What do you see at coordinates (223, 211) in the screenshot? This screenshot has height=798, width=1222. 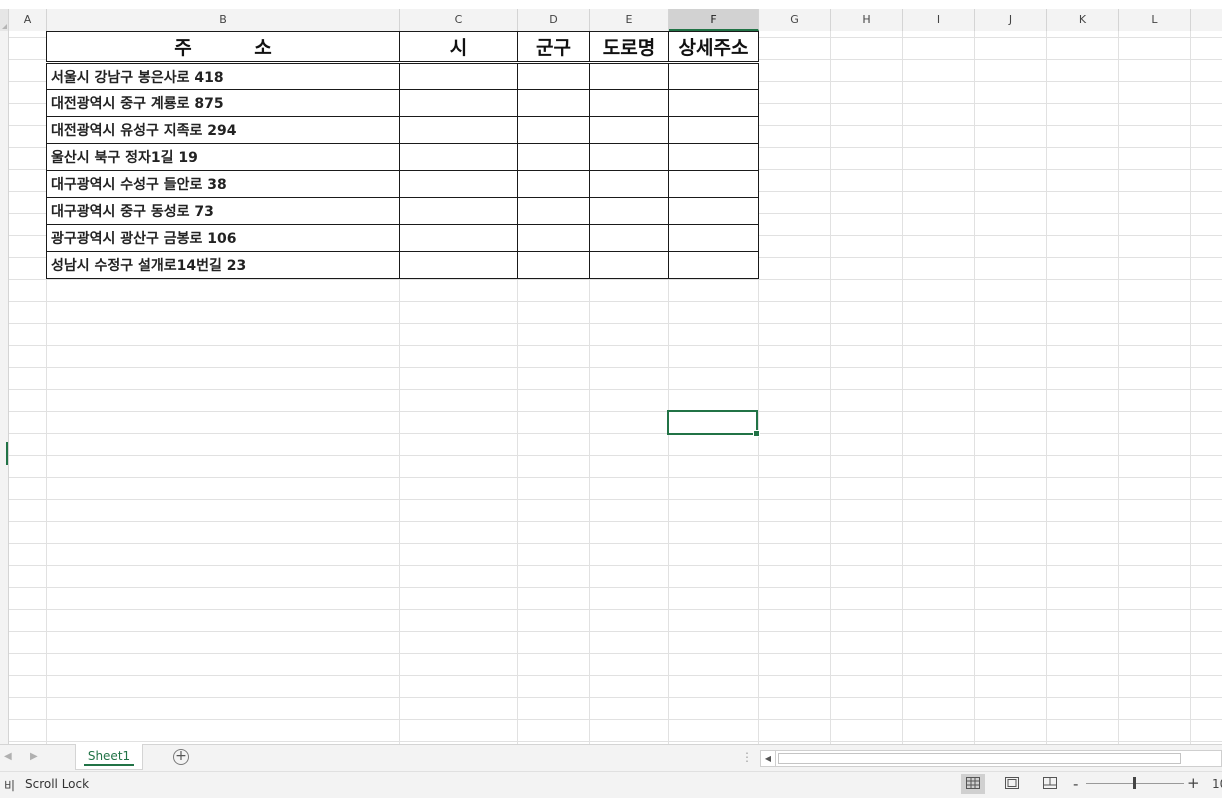 I see `address-cell: 대구광역시 중구 동성로 73` at bounding box center [223, 211].